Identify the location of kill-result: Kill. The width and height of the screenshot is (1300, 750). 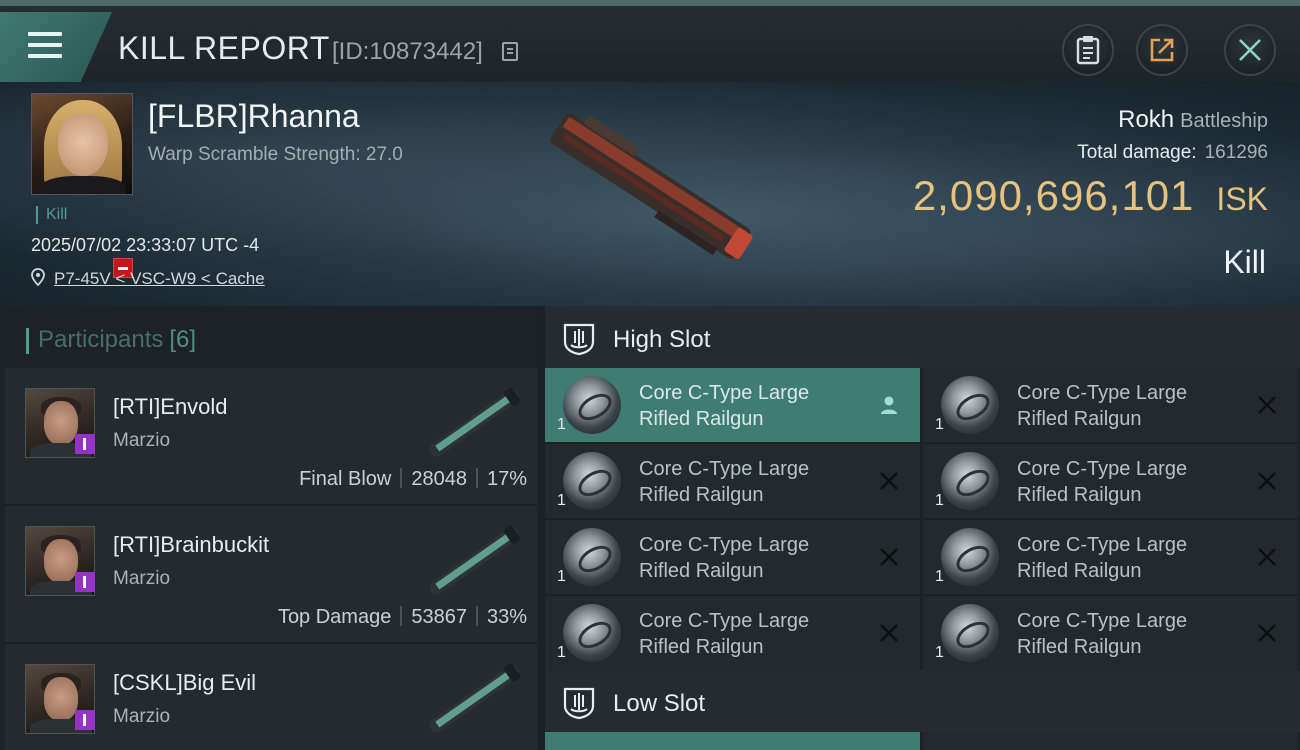
(1244, 262).